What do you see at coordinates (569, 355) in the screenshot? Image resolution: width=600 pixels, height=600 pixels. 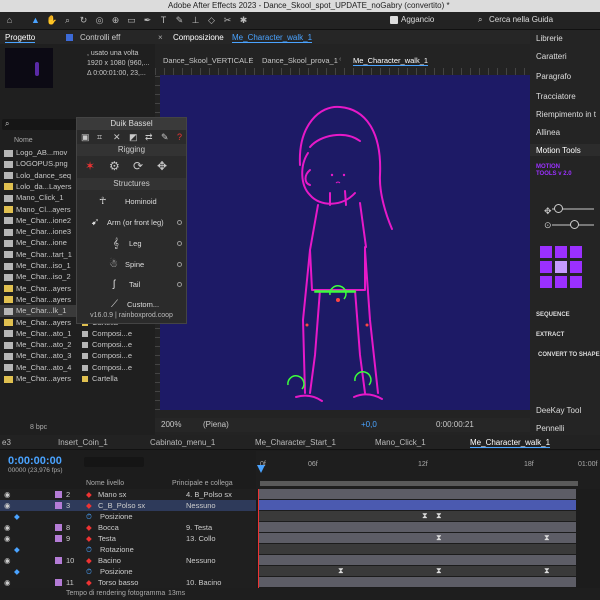 I see `convert-button: CONVERT TO SHAPE` at bounding box center [569, 355].